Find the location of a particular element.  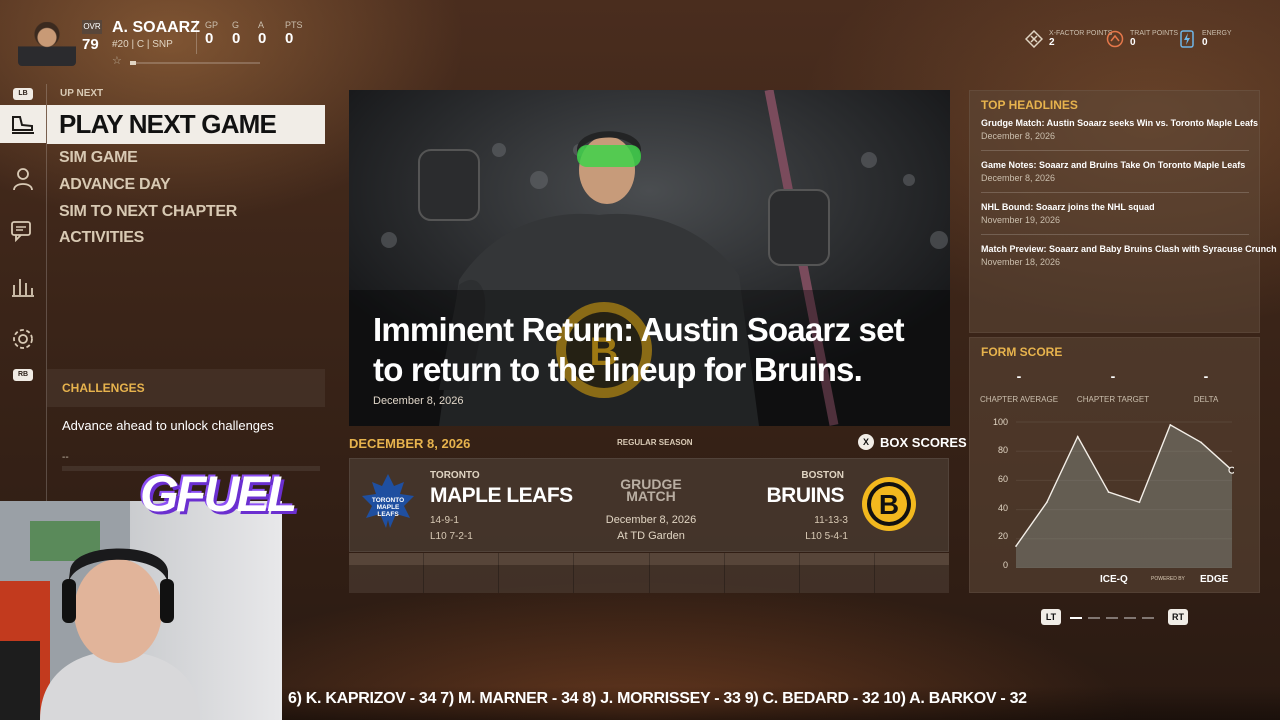

game-date: DECEMBER 8, 2026 is located at coordinates (410, 443).